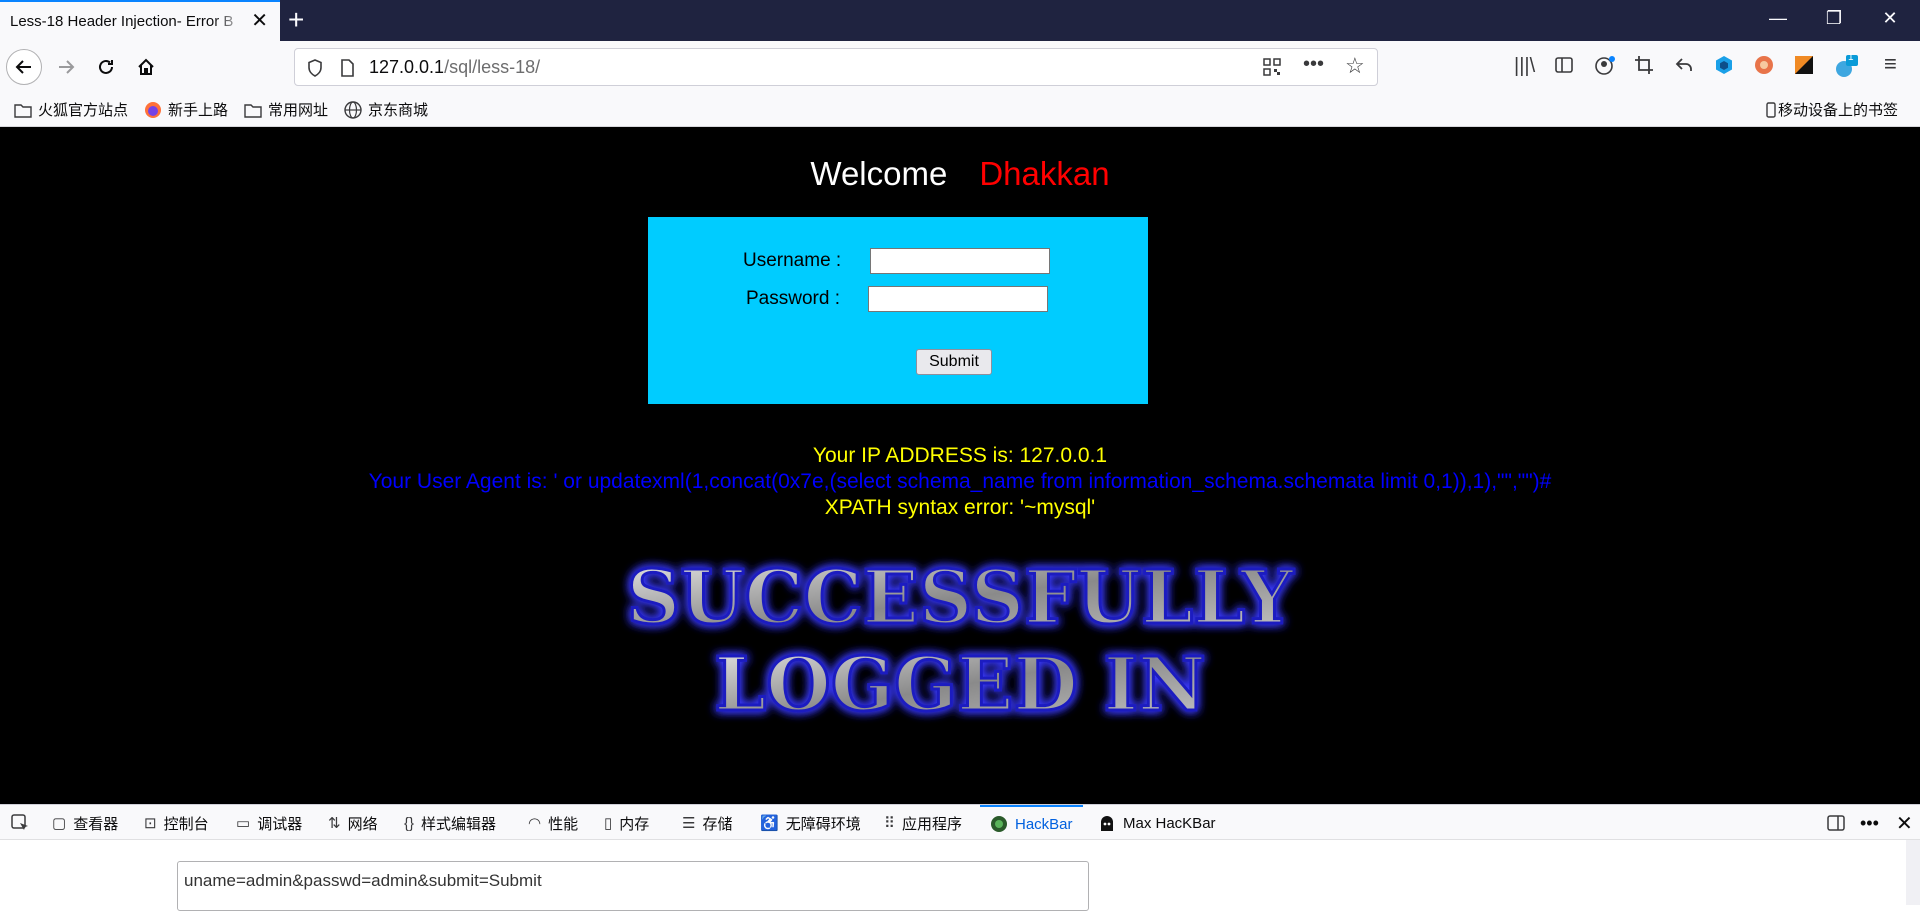 The image size is (1920, 911). What do you see at coordinates (960, 507) in the screenshot?
I see `xpath-error-text: XPATH syntax error: '~mysql'` at bounding box center [960, 507].